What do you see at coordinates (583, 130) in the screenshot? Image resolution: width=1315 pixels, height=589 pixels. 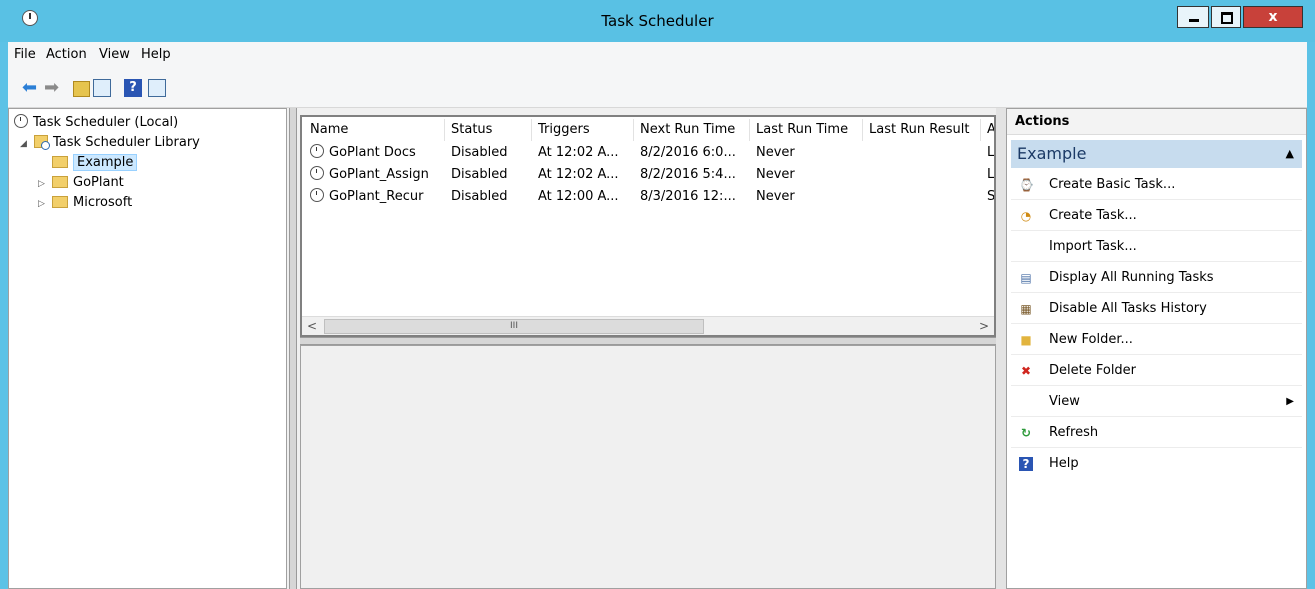 I see `column-header-triggers: Triggers` at bounding box center [583, 130].